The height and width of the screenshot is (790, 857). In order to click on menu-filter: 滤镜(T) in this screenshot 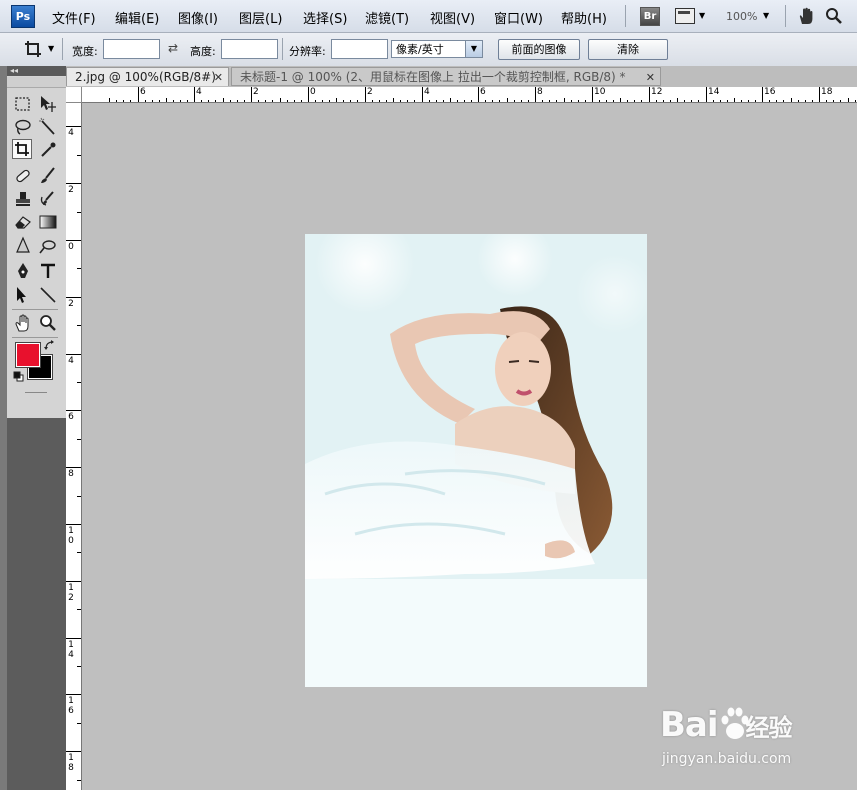, I will do `click(387, 17)`.